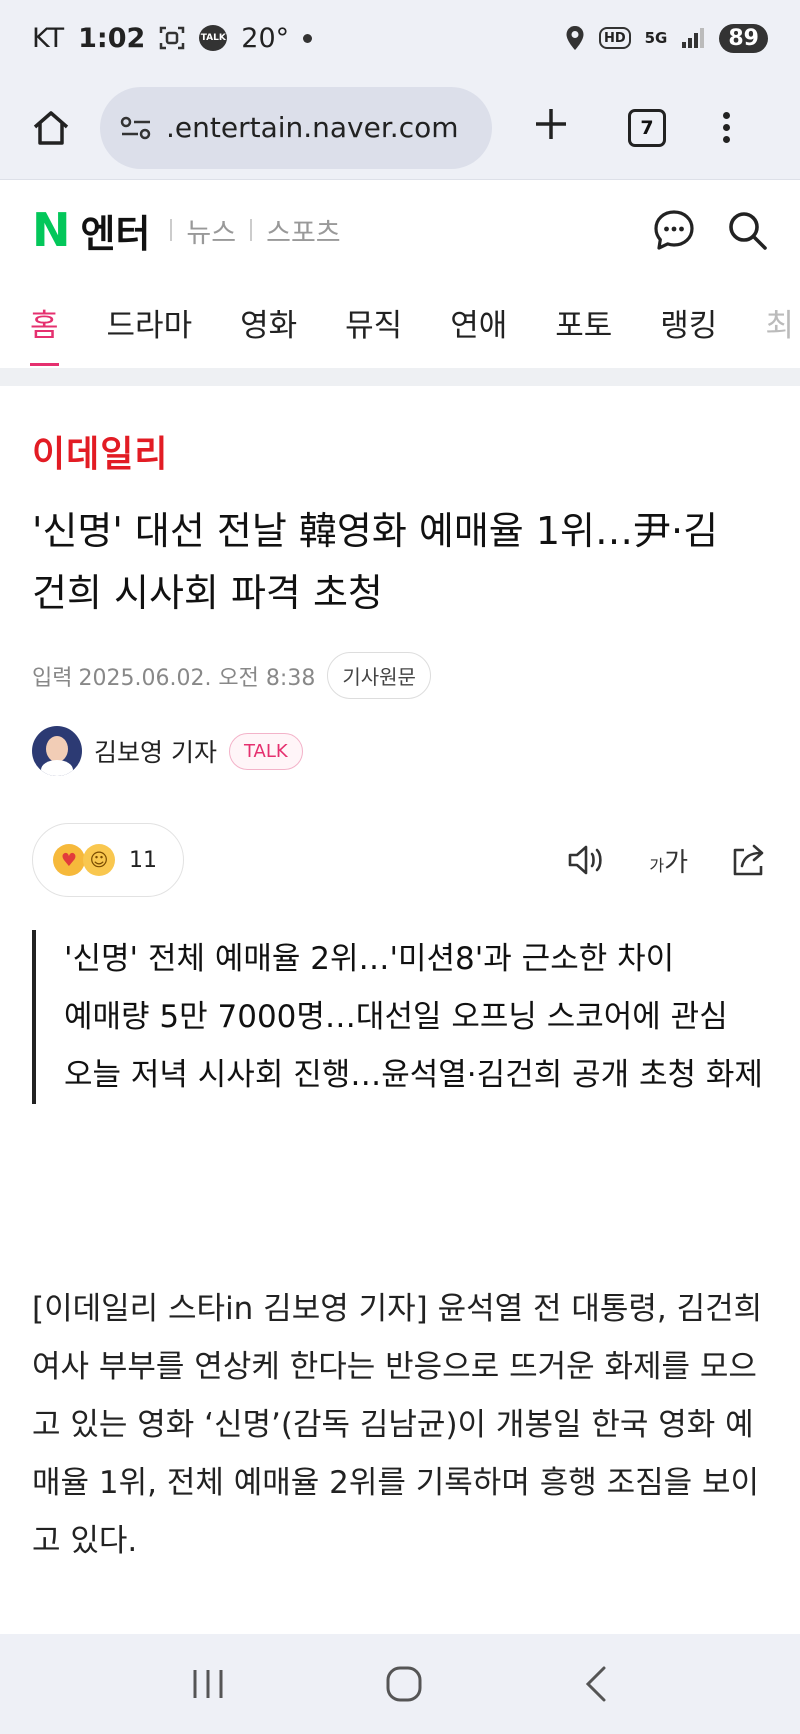  I want to click on smile-emoji-icon: ☺, so click(99, 860).